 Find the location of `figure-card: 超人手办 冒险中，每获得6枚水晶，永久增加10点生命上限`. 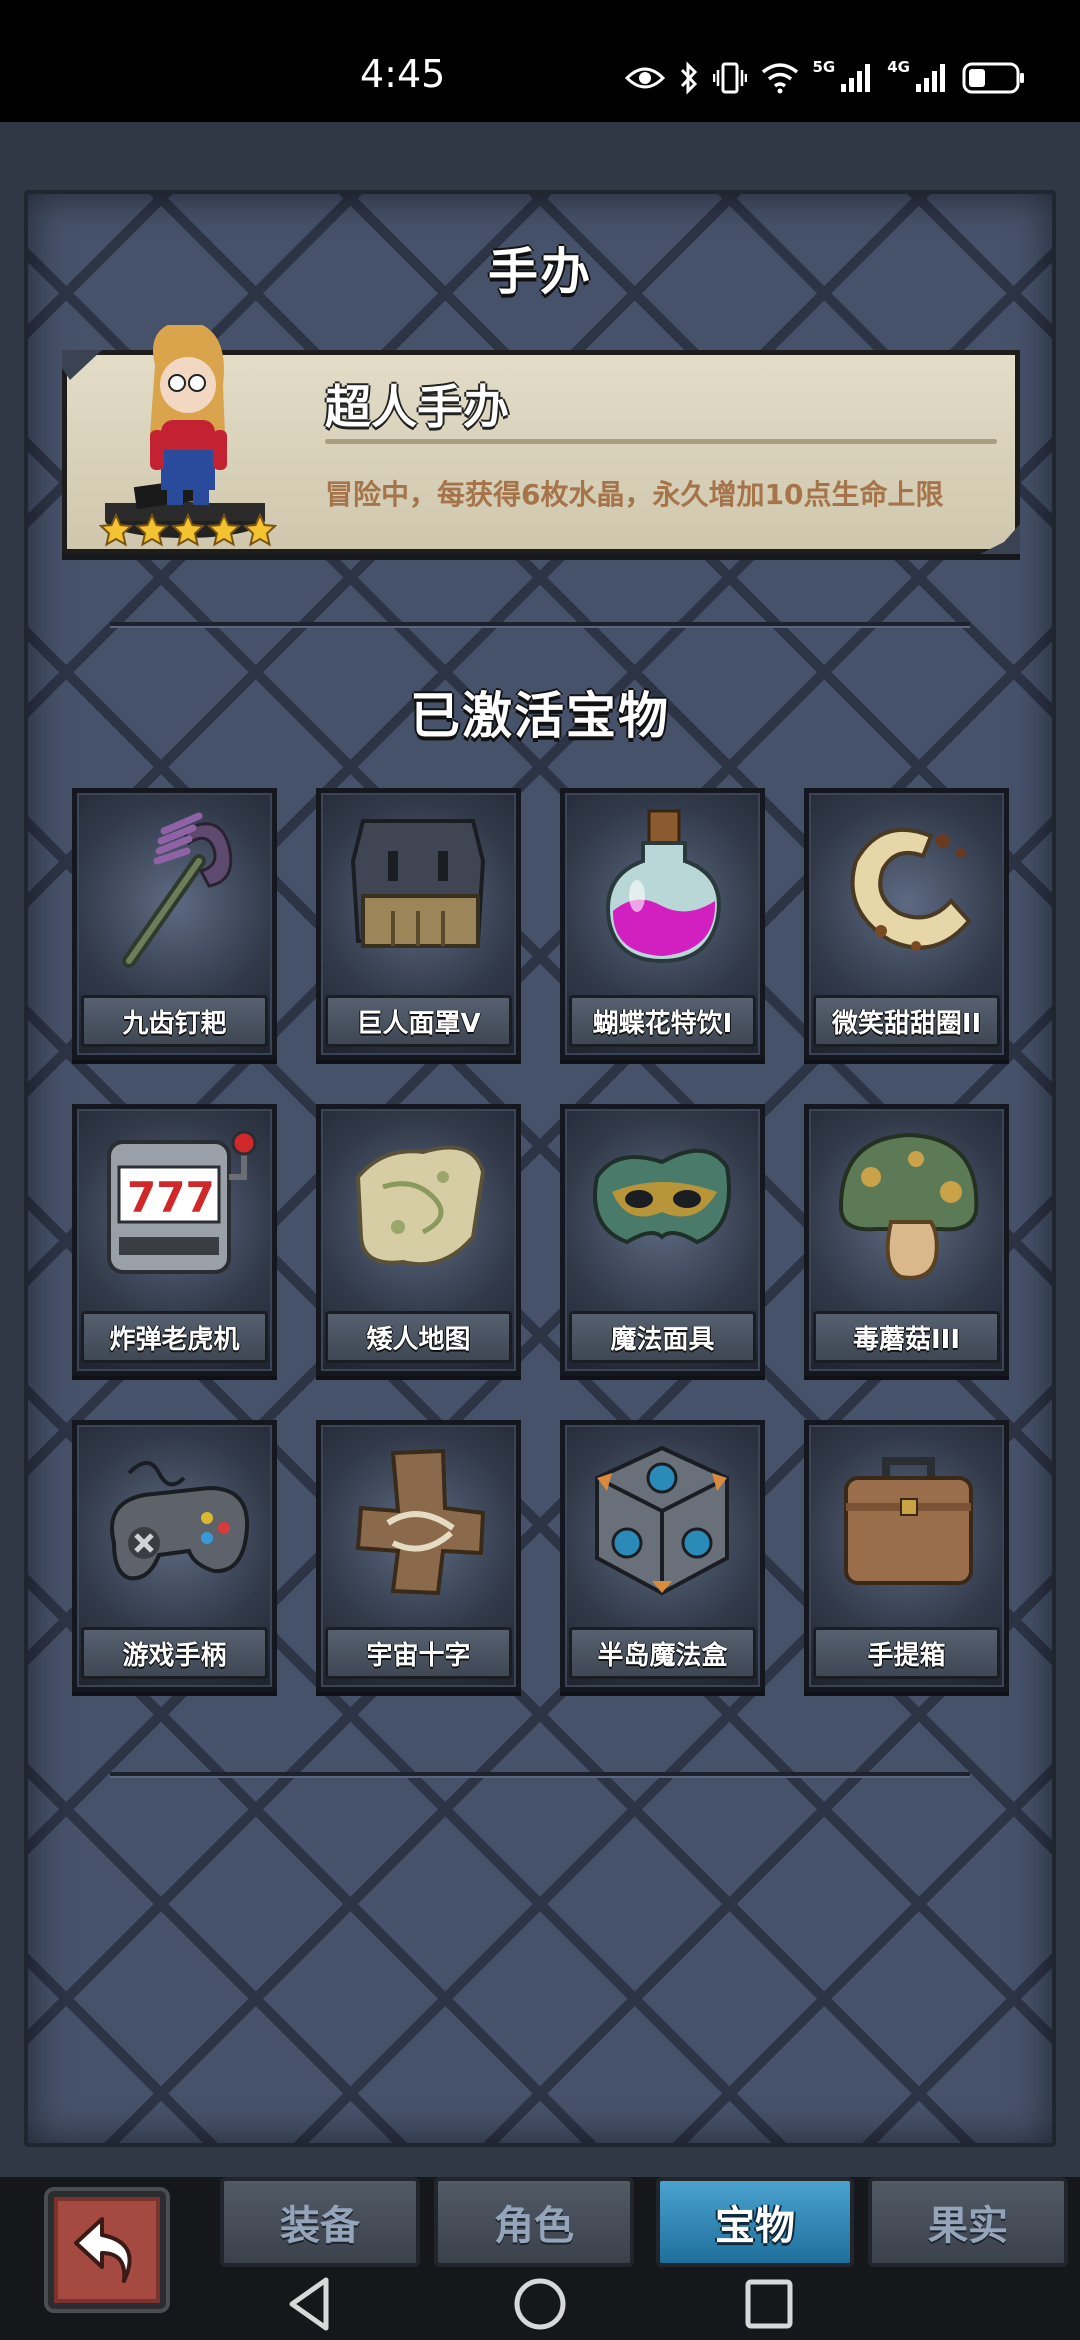

figure-card: 超人手办 冒险中，每获得6枚水晶，永久增加10点生命上限 is located at coordinates (541, 439).